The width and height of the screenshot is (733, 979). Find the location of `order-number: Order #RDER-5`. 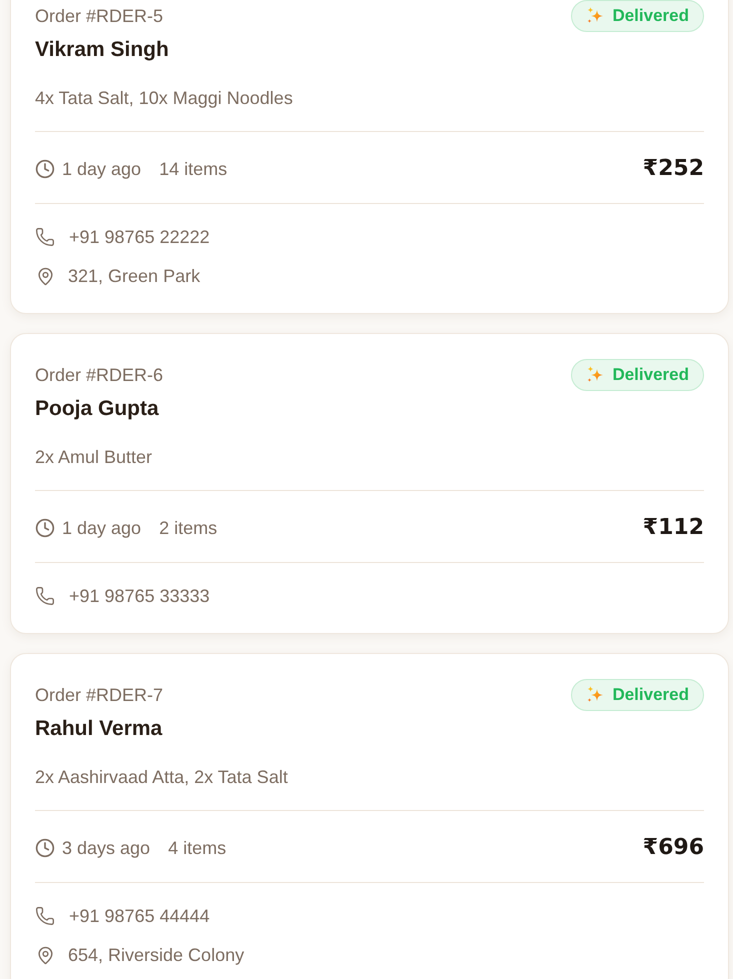

order-number: Order #RDER-5 is located at coordinates (99, 16).